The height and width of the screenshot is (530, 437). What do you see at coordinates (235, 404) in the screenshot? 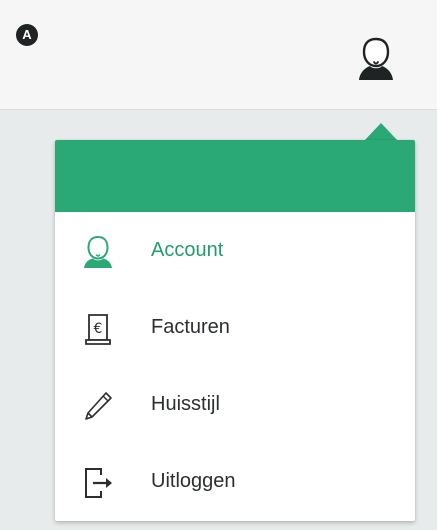
I see `menu-item-huisstijl: Huisstijl` at bounding box center [235, 404].